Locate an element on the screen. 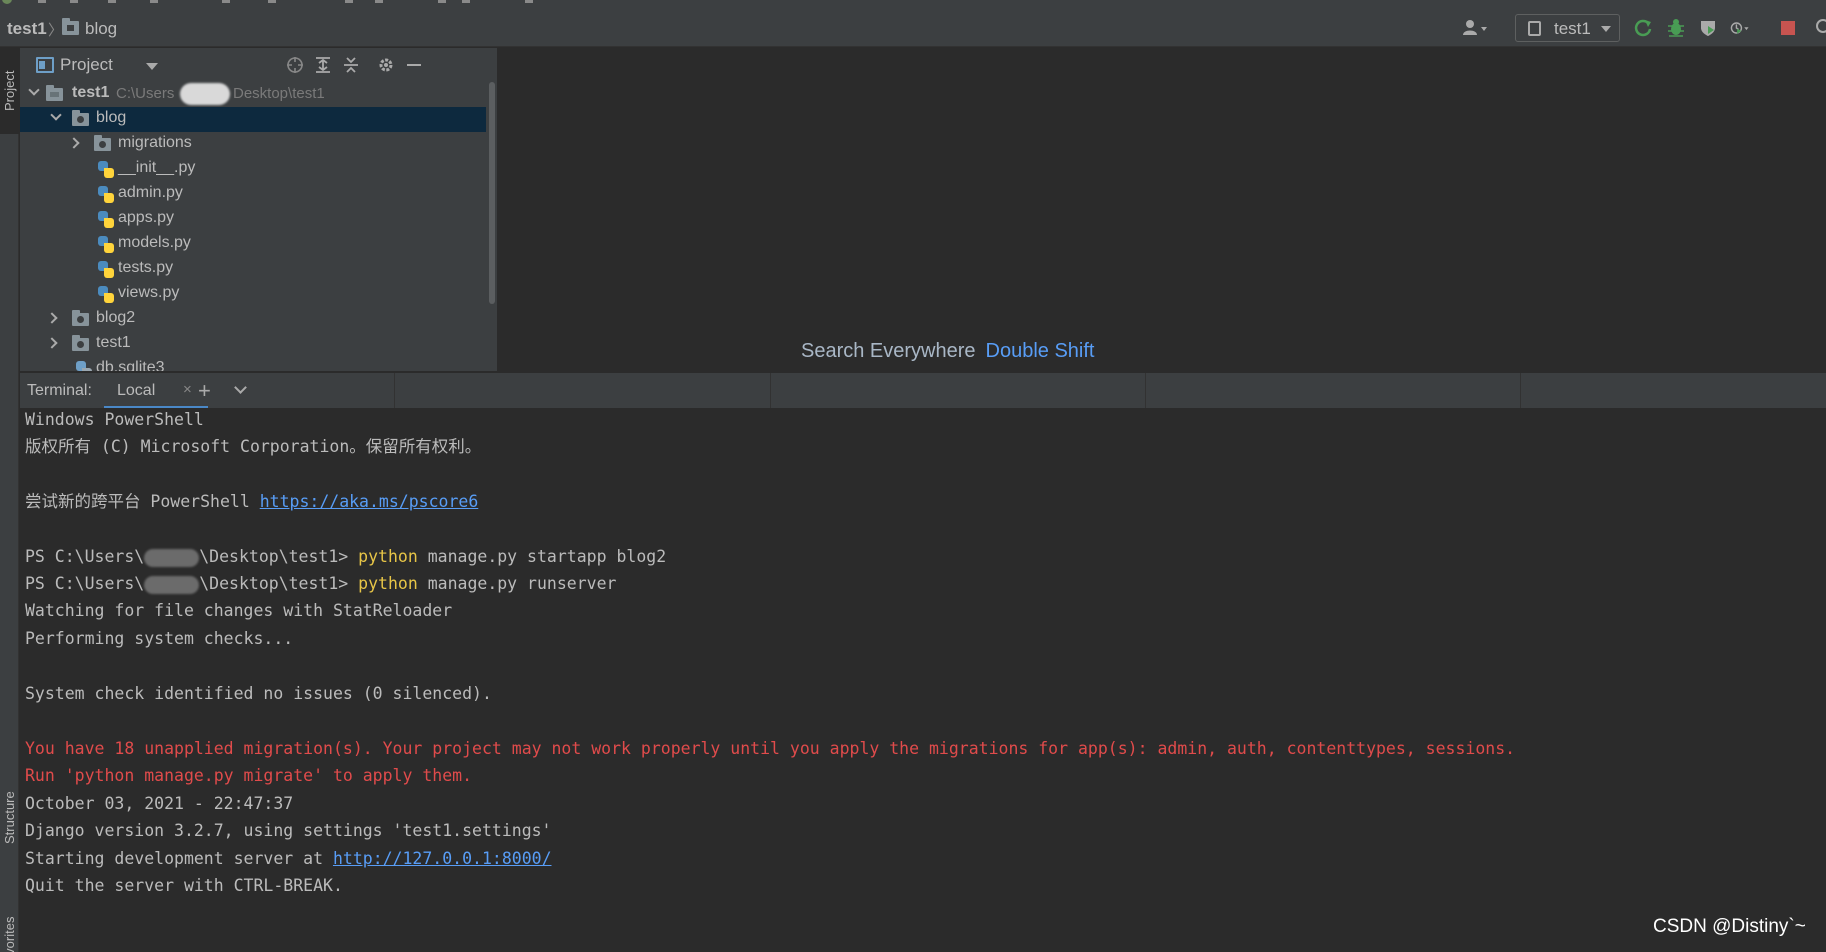 The height and width of the screenshot is (952, 1826). coverage-icon is located at coordinates (1708, 28).